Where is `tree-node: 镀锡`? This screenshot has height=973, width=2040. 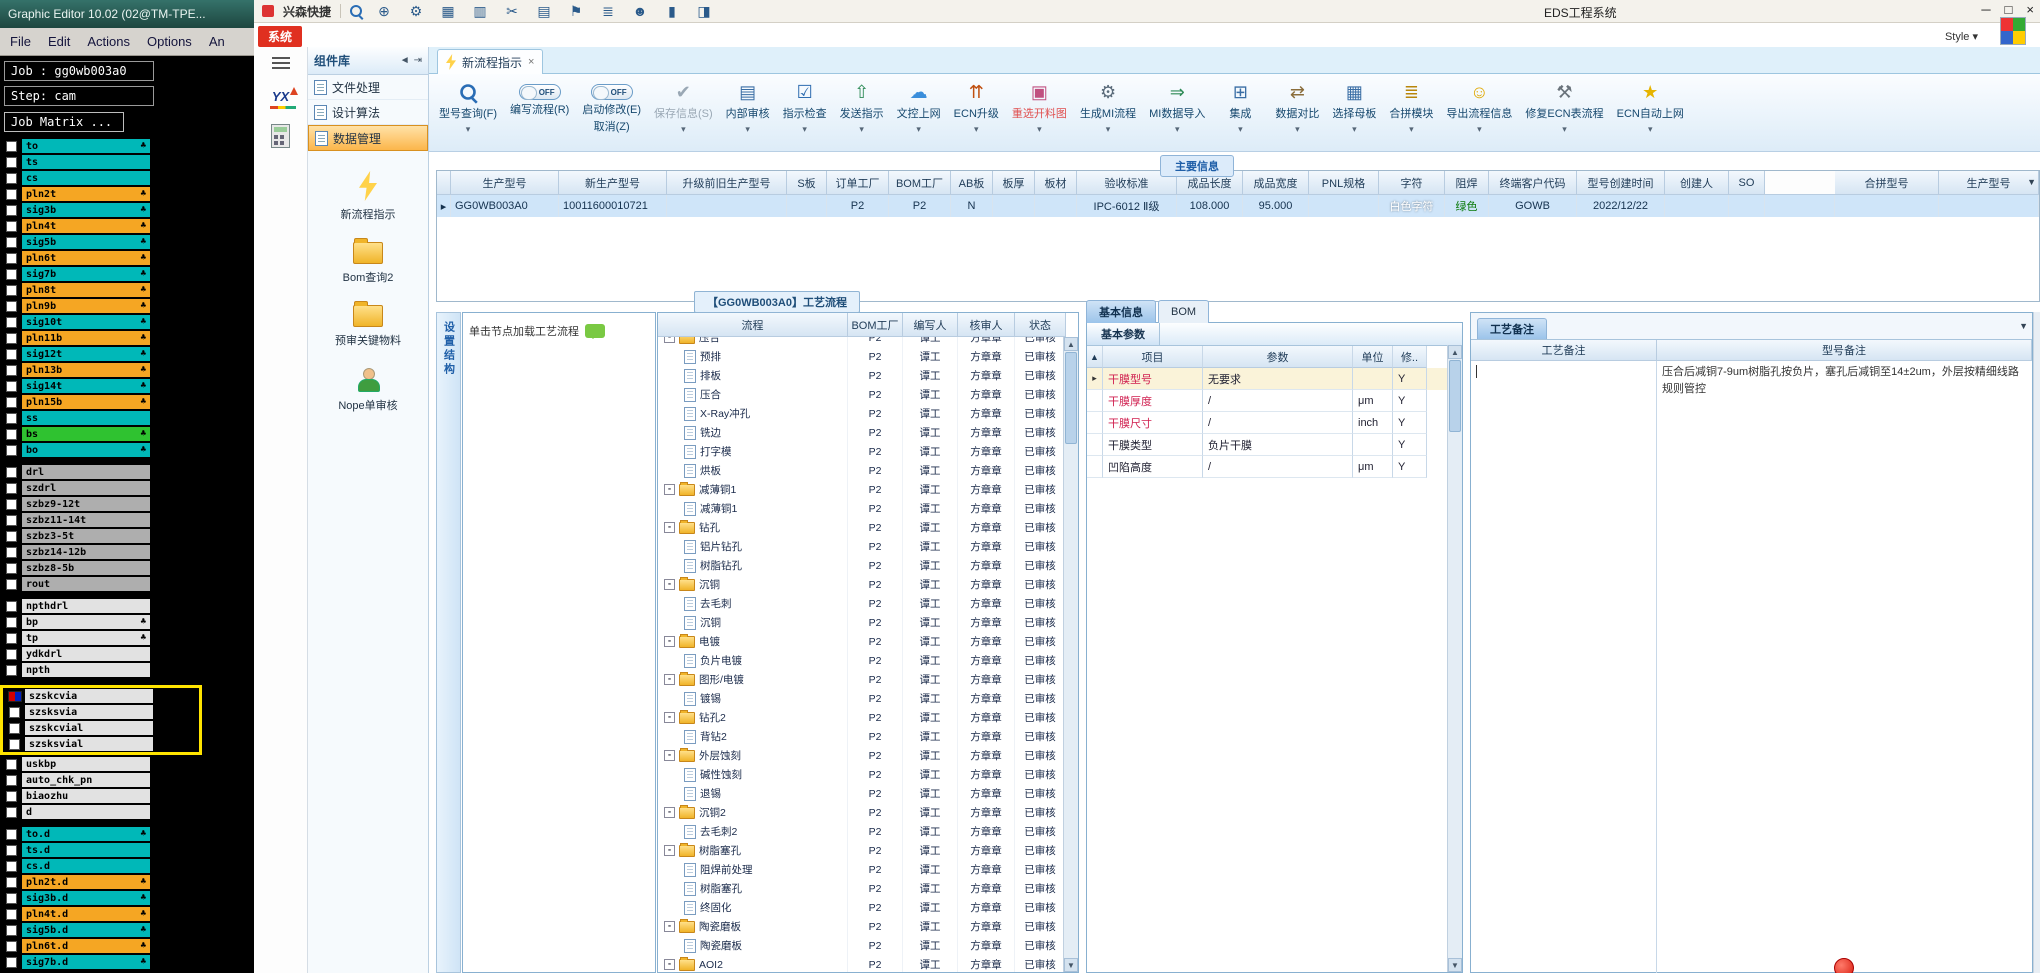 tree-node: 镀锡 is located at coordinates (753, 698).